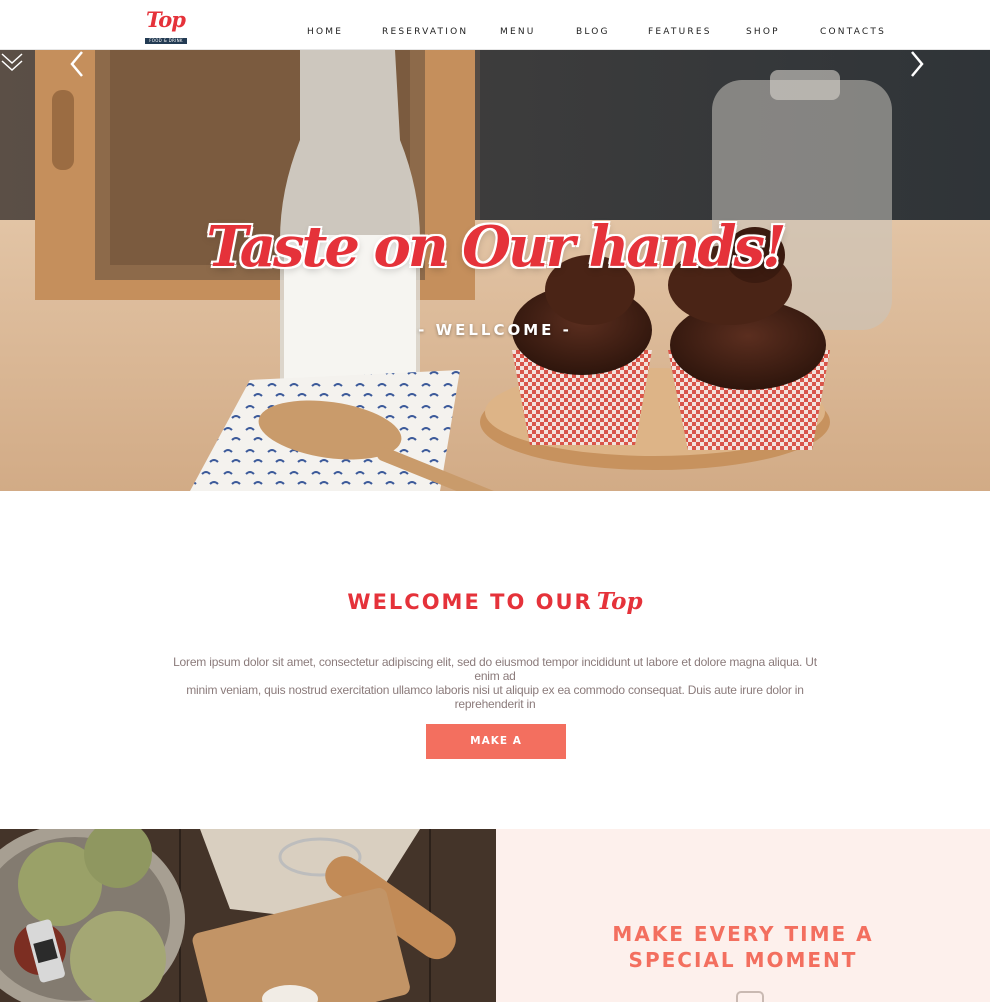 Image resolution: width=990 pixels, height=1002 pixels. I want to click on logo-text: Top, so click(166, 19).